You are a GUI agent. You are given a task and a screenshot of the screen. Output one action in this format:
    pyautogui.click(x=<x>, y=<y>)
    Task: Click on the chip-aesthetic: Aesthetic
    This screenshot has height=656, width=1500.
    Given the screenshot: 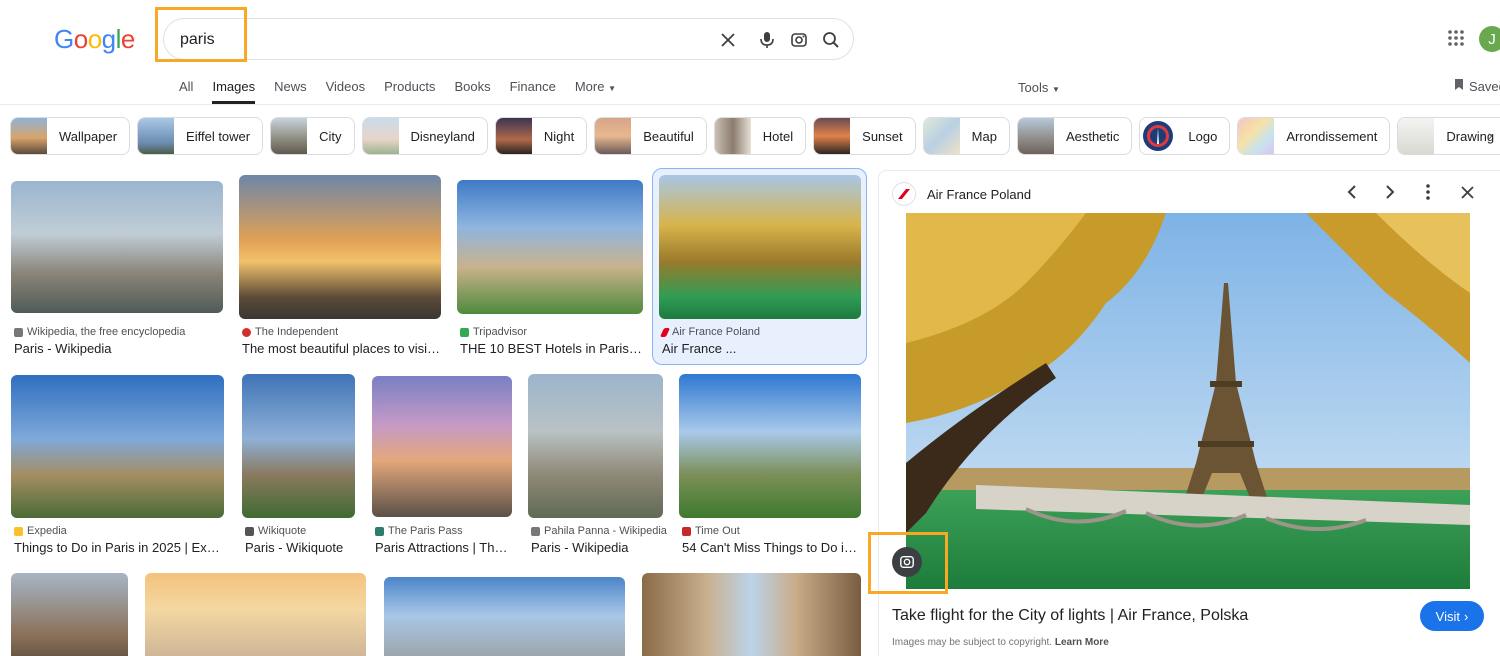 What is the action you would take?
    pyautogui.click(x=1074, y=136)
    